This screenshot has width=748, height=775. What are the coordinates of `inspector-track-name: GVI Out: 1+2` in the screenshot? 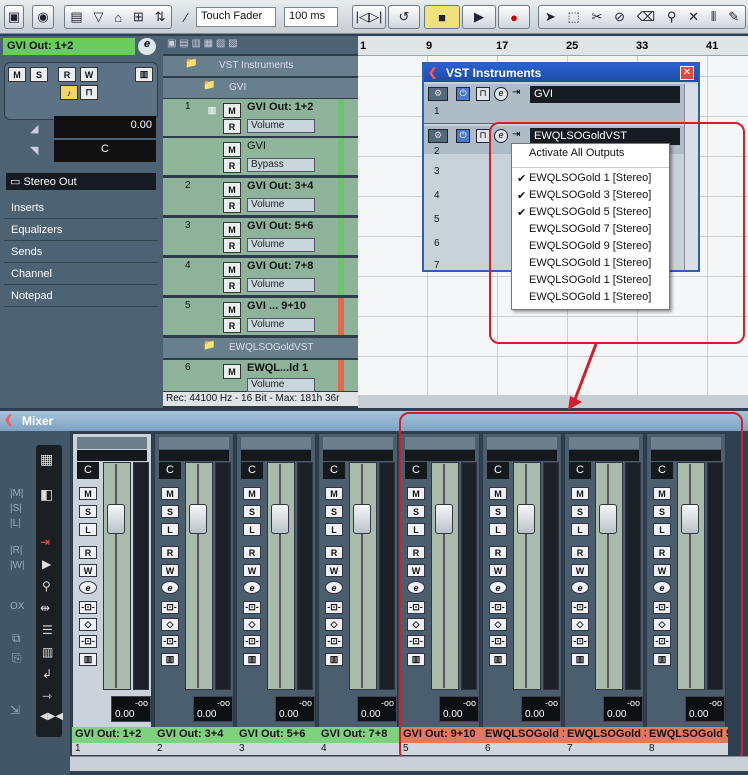 It's located at (69, 46).